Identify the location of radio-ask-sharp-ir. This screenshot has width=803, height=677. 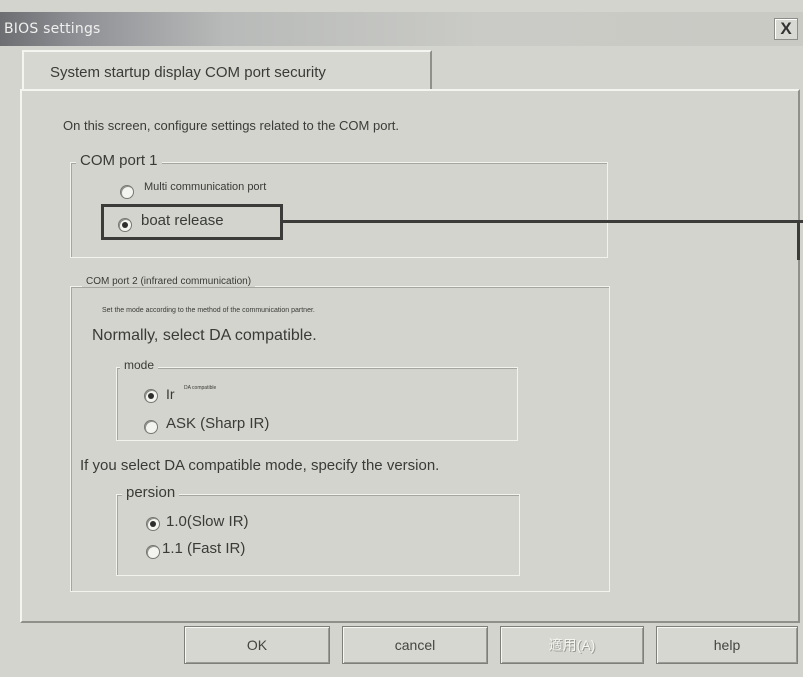
(151, 427).